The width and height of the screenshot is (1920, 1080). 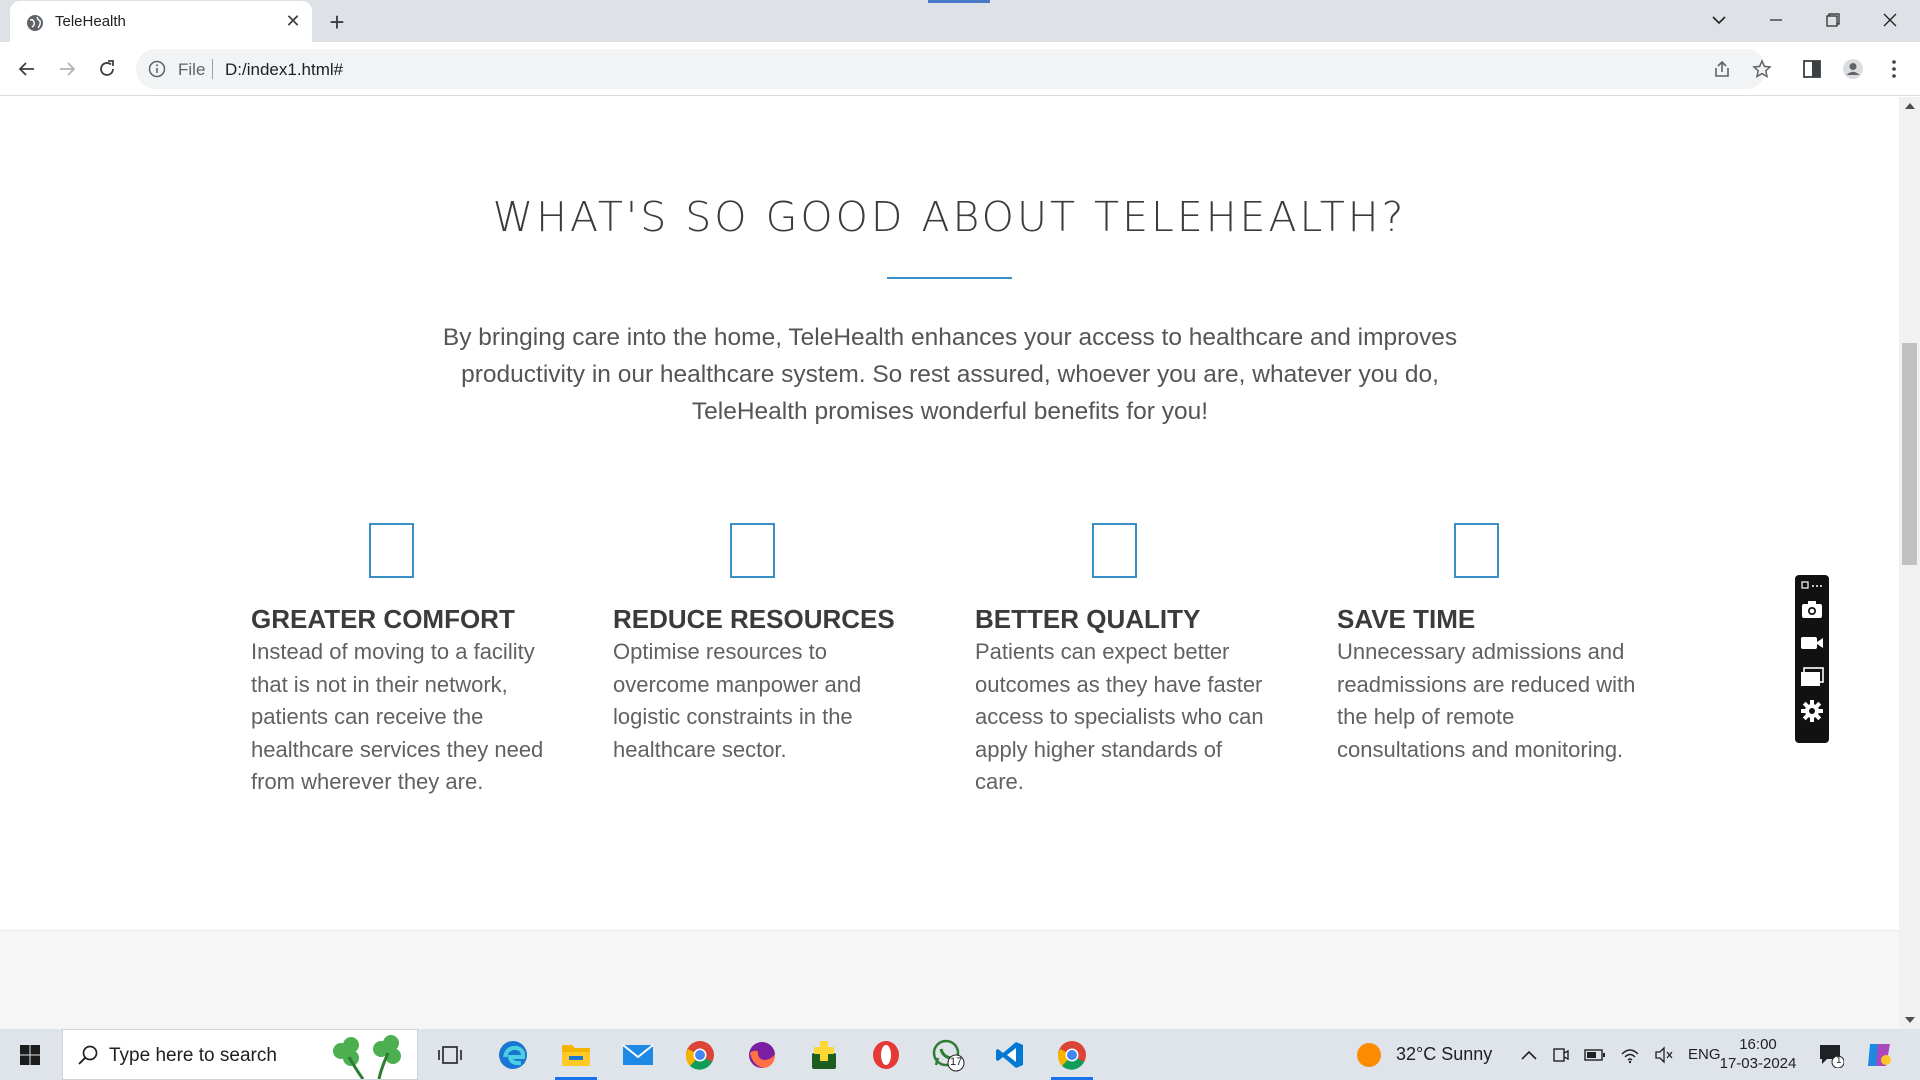 I want to click on window-capture-button, so click(x=1812, y=677).